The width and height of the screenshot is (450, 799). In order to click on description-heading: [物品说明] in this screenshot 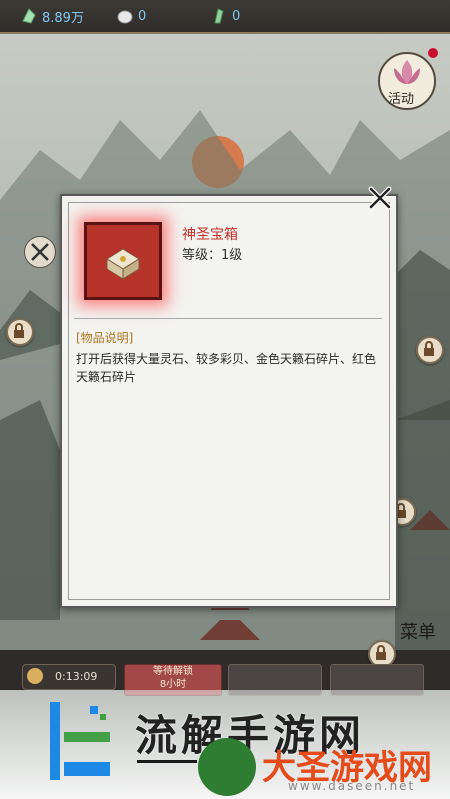, I will do `click(105, 338)`.